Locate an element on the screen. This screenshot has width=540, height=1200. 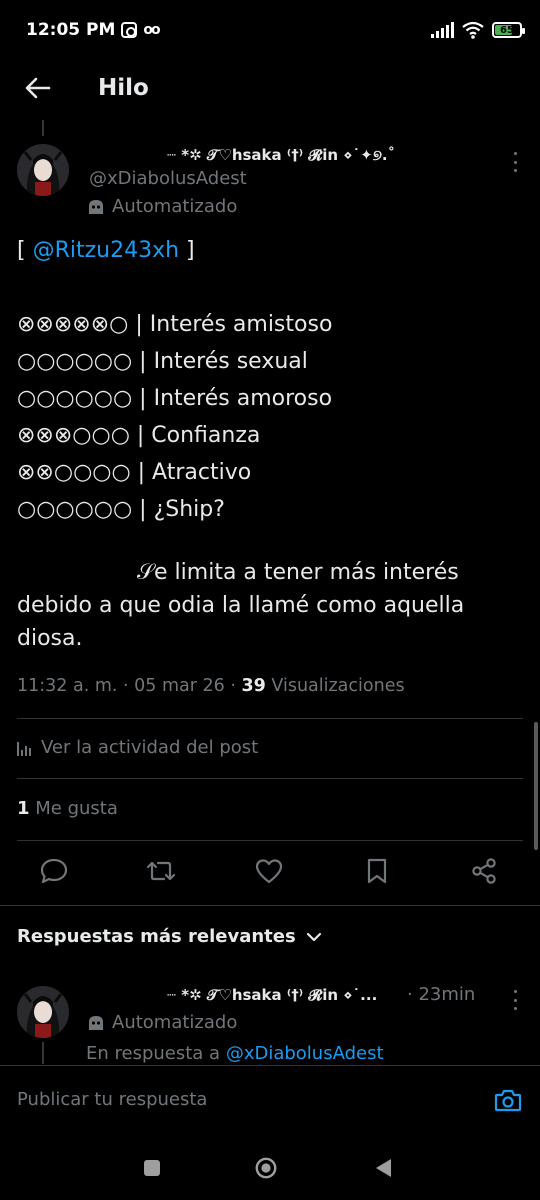
bookmark-button is located at coordinates (377, 871).